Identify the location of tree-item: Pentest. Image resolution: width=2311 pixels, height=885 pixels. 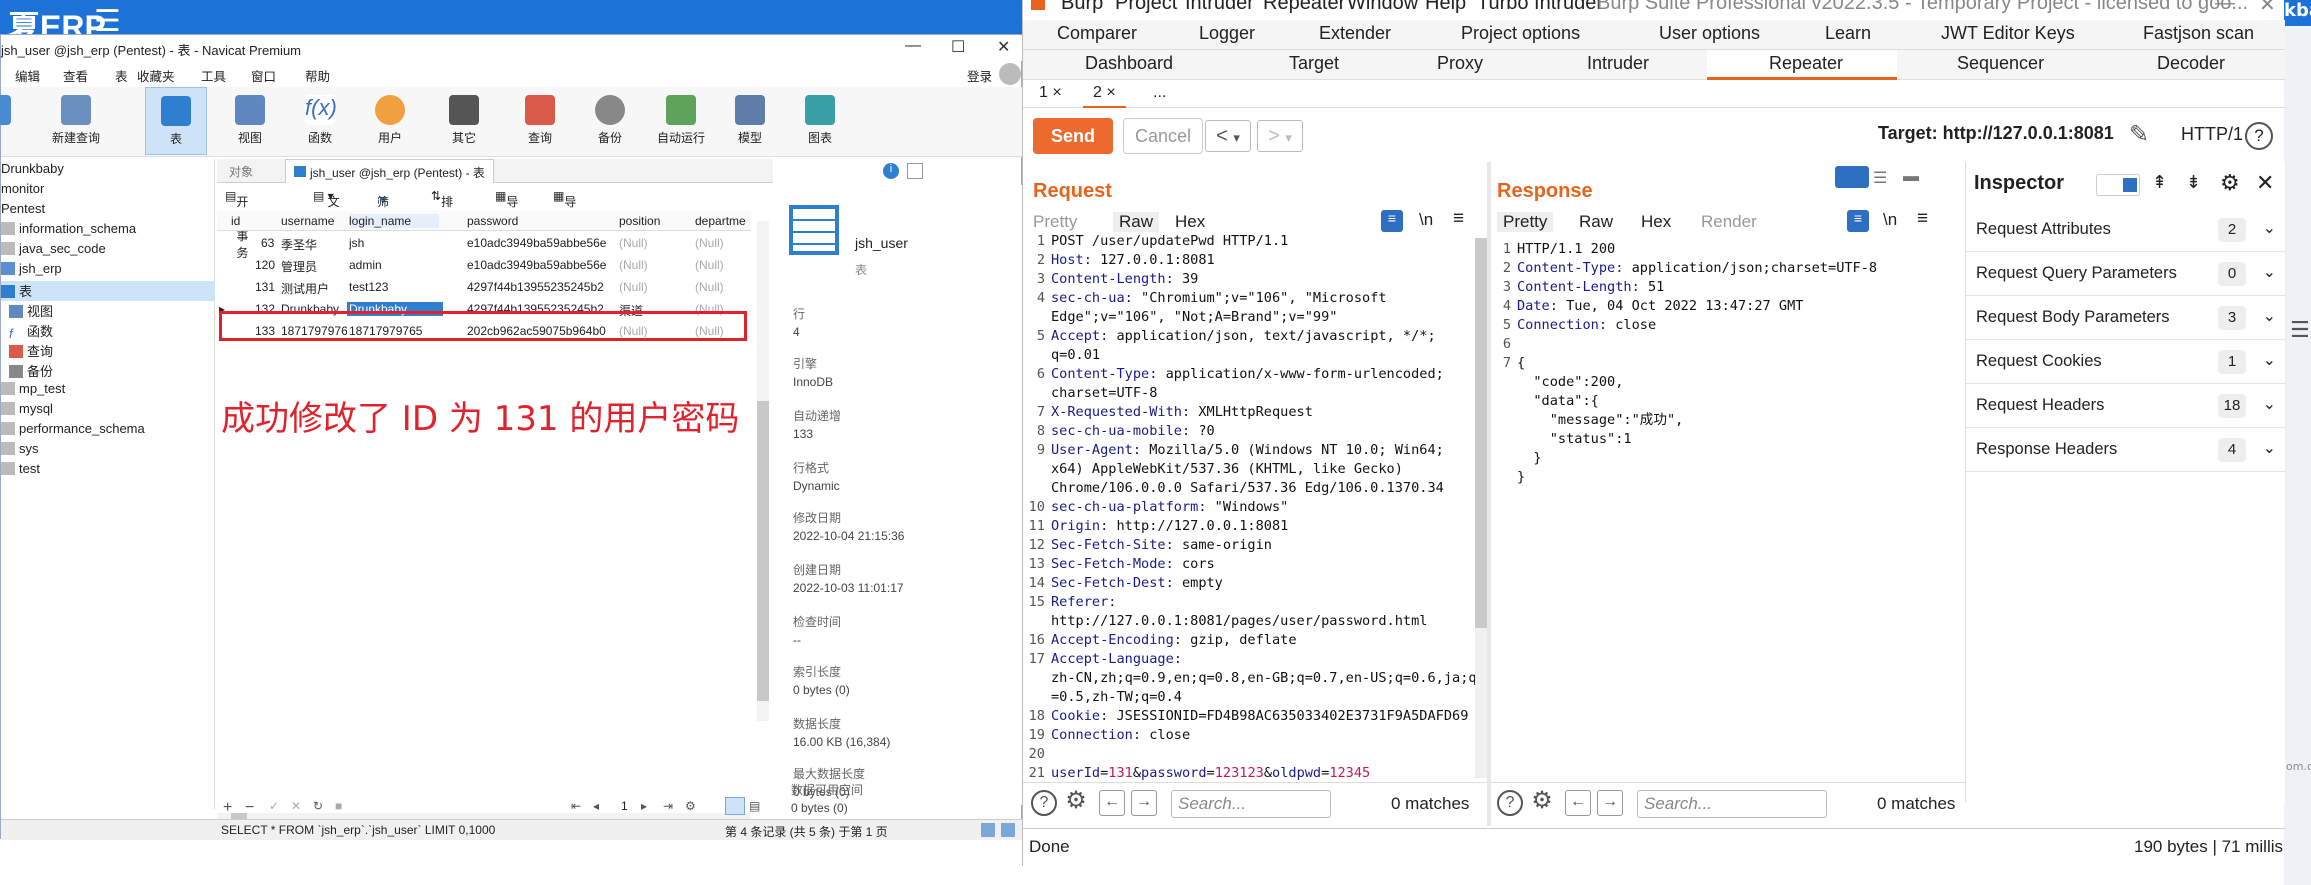
(23, 211).